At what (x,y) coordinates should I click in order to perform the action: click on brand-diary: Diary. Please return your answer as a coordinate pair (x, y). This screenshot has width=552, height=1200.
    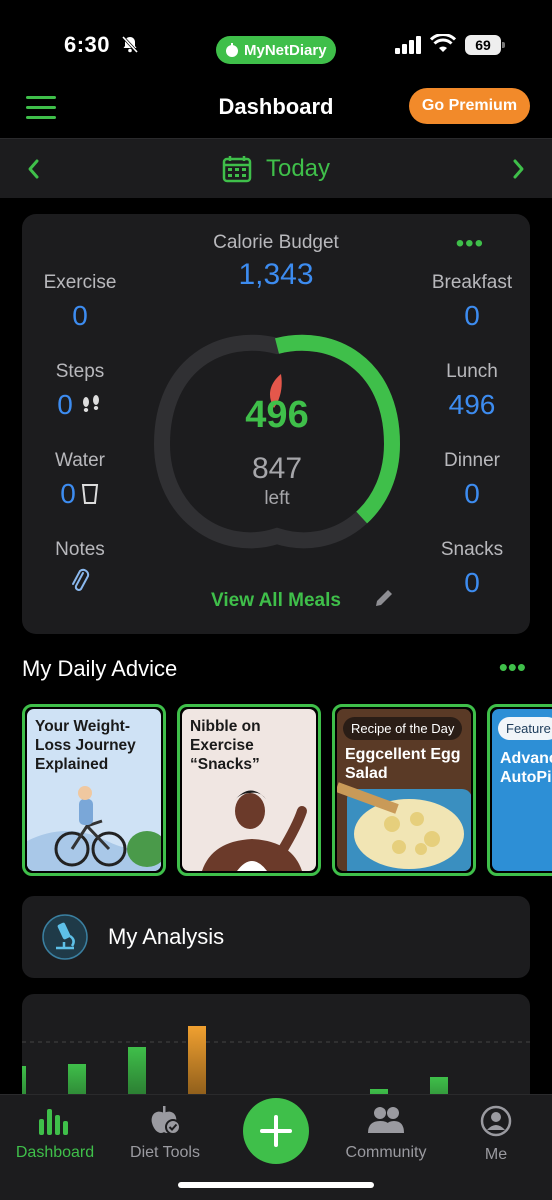
    Looking at the image, I should click on (308, 50).